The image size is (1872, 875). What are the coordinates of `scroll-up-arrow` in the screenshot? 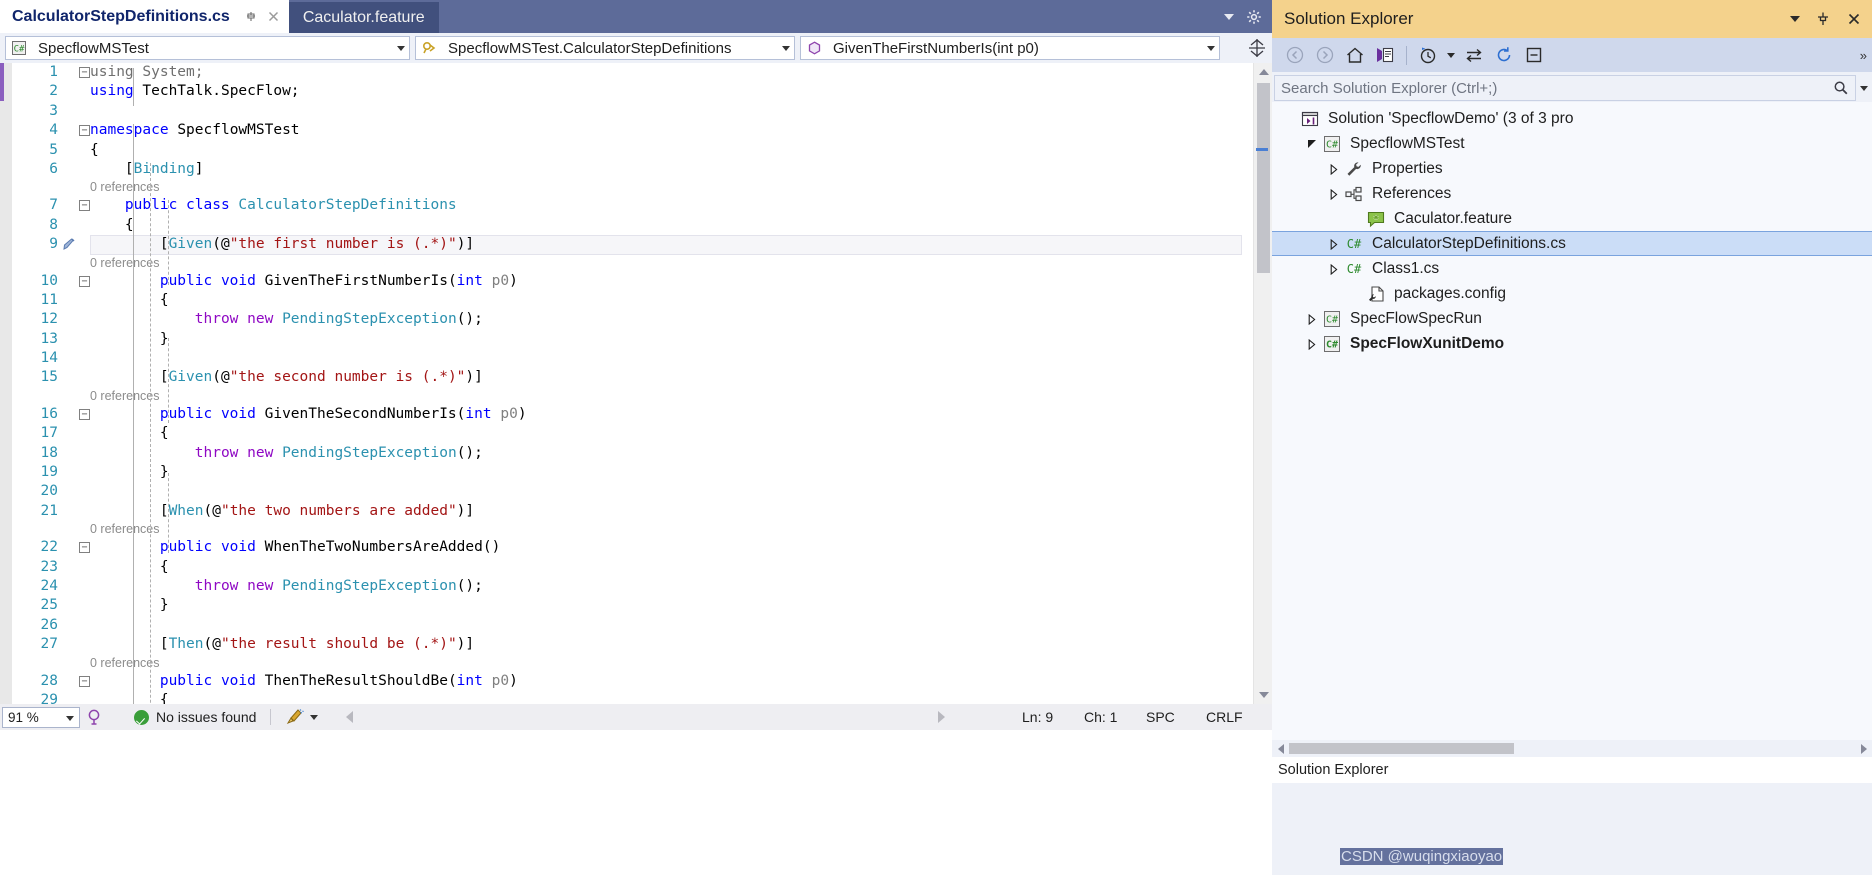 It's located at (1263, 72).